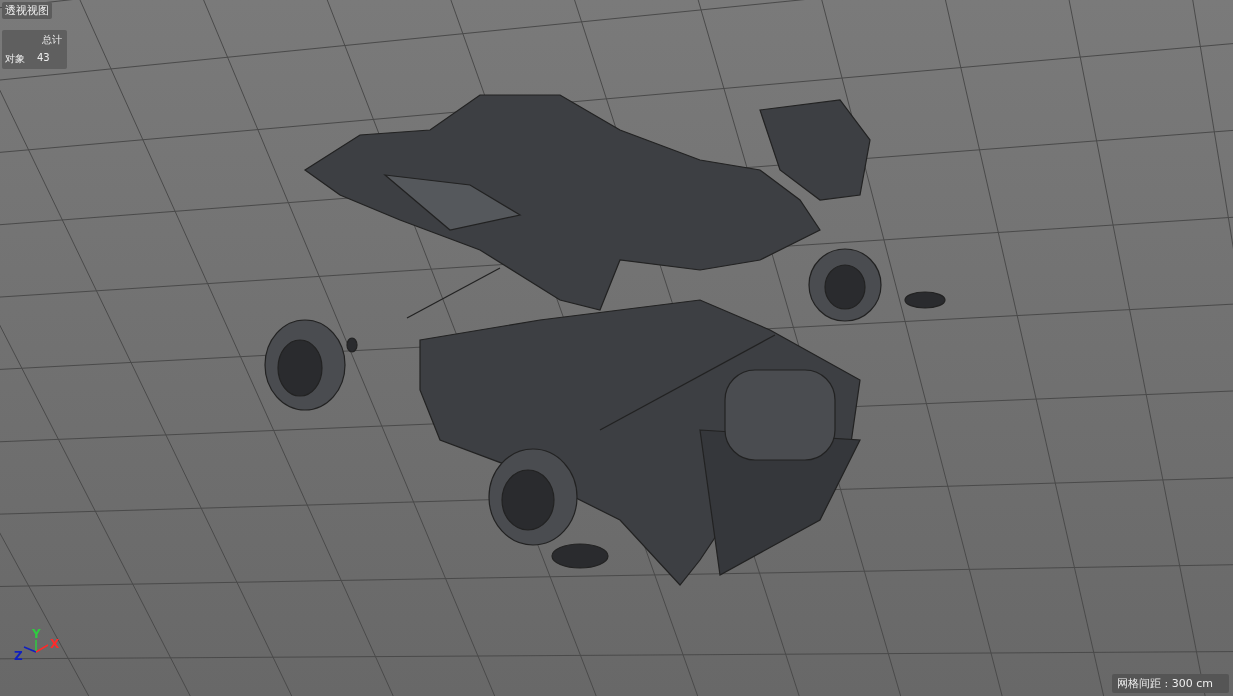 The image size is (1233, 696). Describe the element at coordinates (1170, 683) in the screenshot. I see `grid-spacing-label: 网格间距 : 300 cm` at that location.